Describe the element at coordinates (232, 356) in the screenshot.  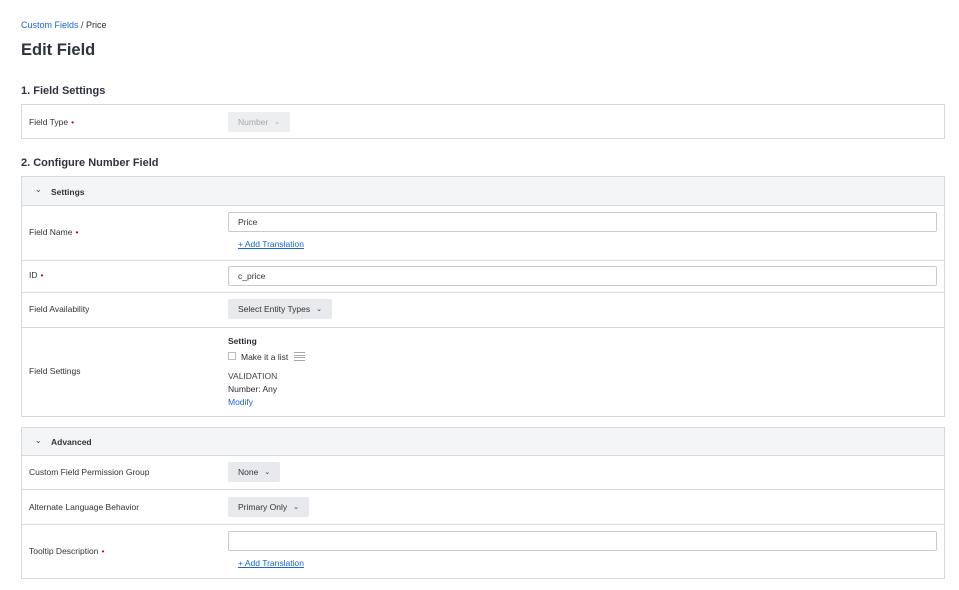
I see `make-list-checkbox` at that location.